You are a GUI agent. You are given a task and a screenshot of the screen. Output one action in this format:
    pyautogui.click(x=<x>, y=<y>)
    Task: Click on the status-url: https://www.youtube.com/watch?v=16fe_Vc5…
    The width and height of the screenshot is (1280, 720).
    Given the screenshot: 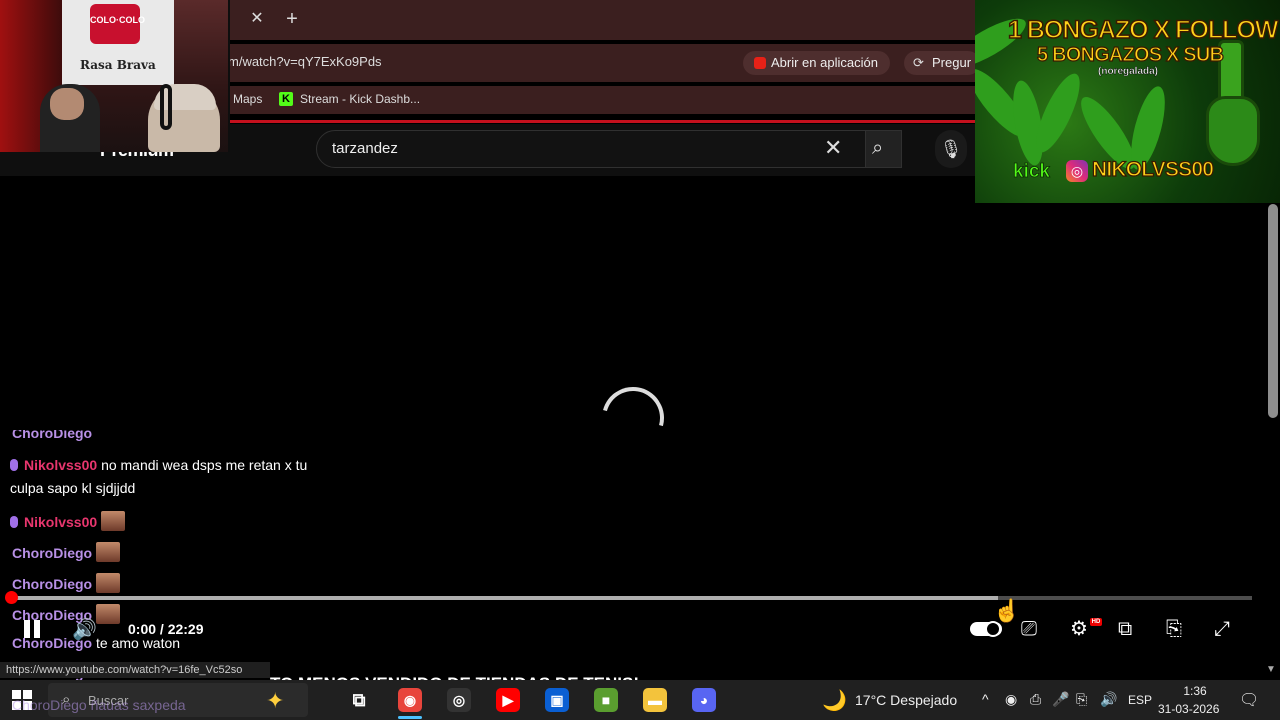 What is the action you would take?
    pyautogui.click(x=135, y=670)
    